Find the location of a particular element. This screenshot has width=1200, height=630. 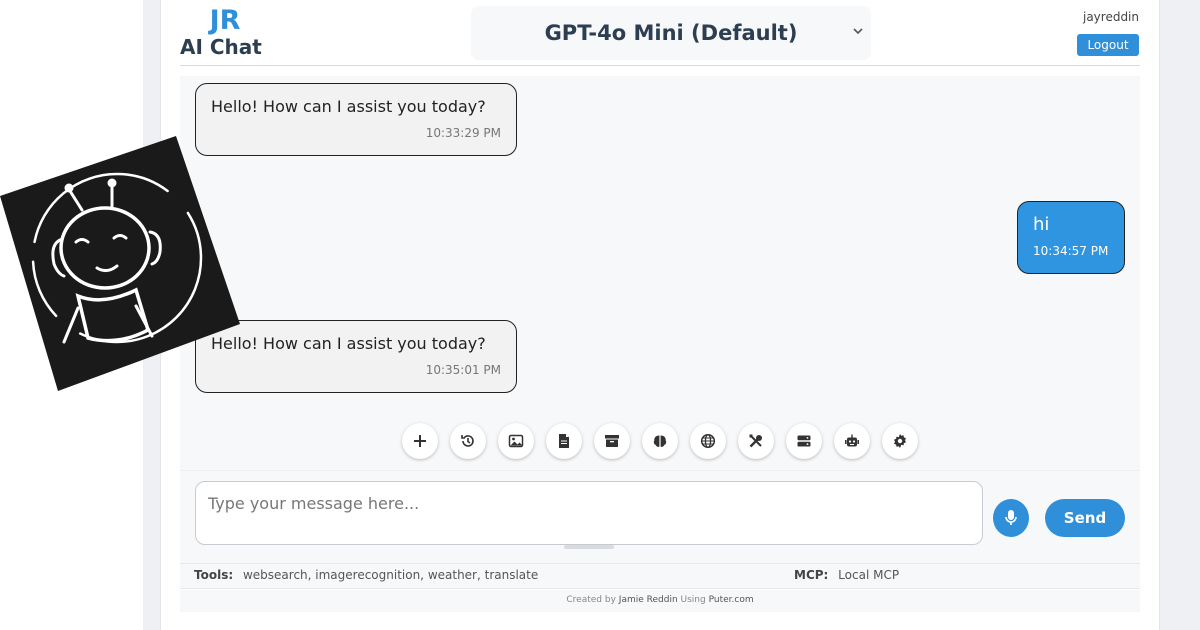

send-button: Send is located at coordinates (1085, 518).